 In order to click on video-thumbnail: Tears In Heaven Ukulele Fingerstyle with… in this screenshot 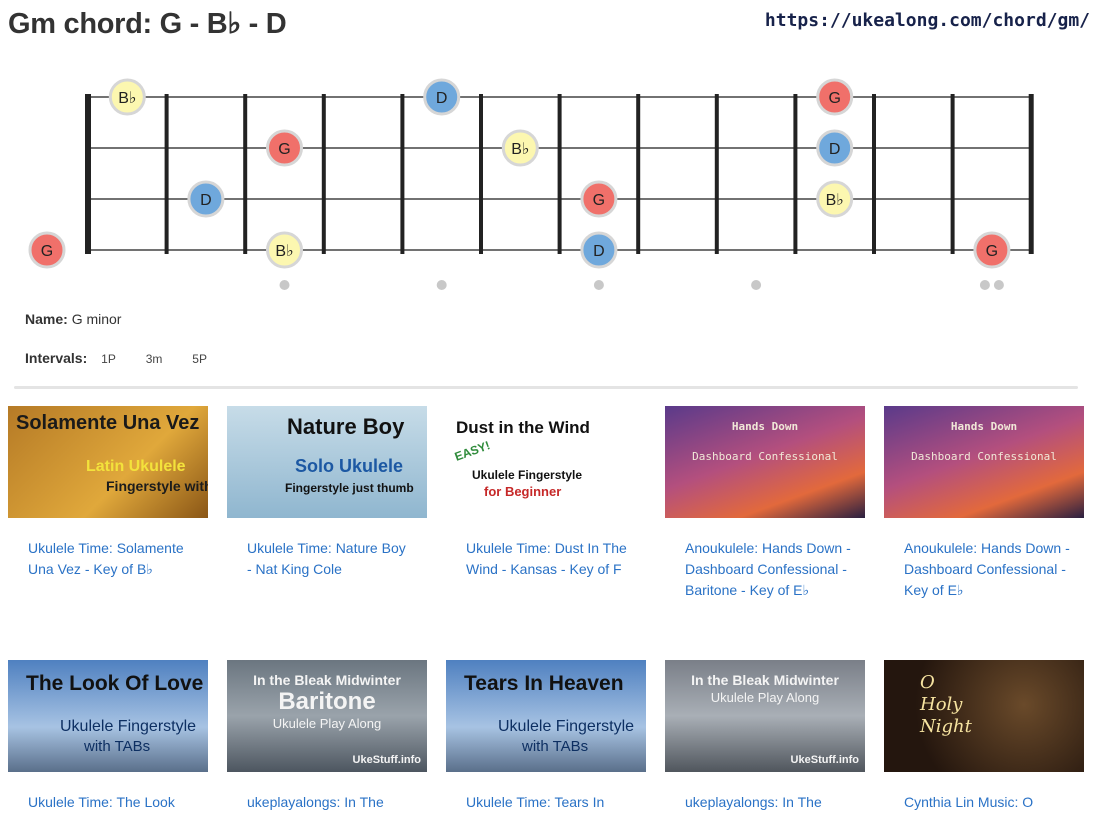, I will do `click(546, 716)`.